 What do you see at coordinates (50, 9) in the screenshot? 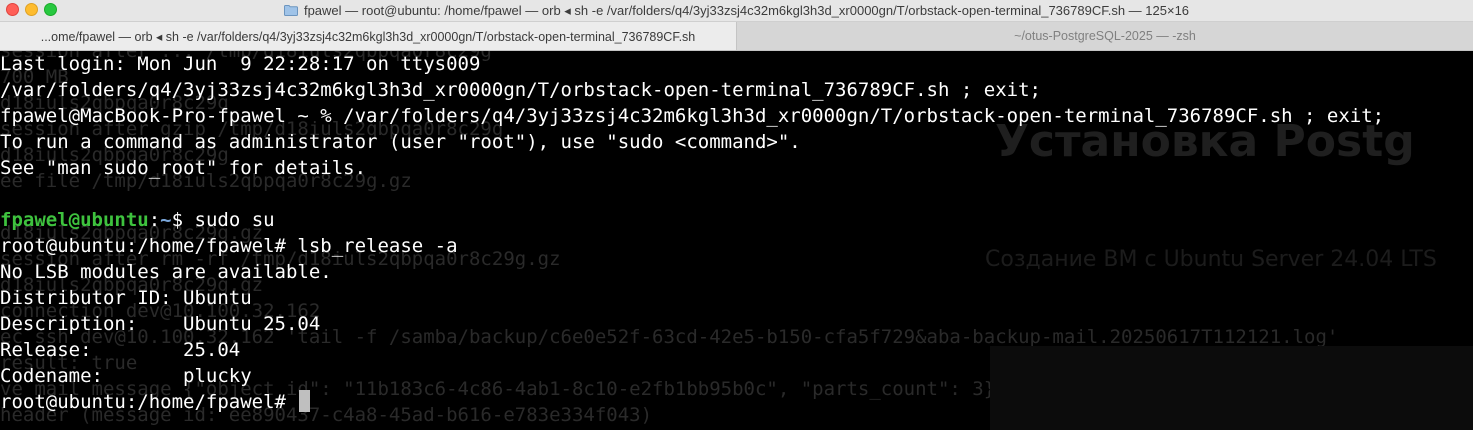
I see `zoom-window-button` at bounding box center [50, 9].